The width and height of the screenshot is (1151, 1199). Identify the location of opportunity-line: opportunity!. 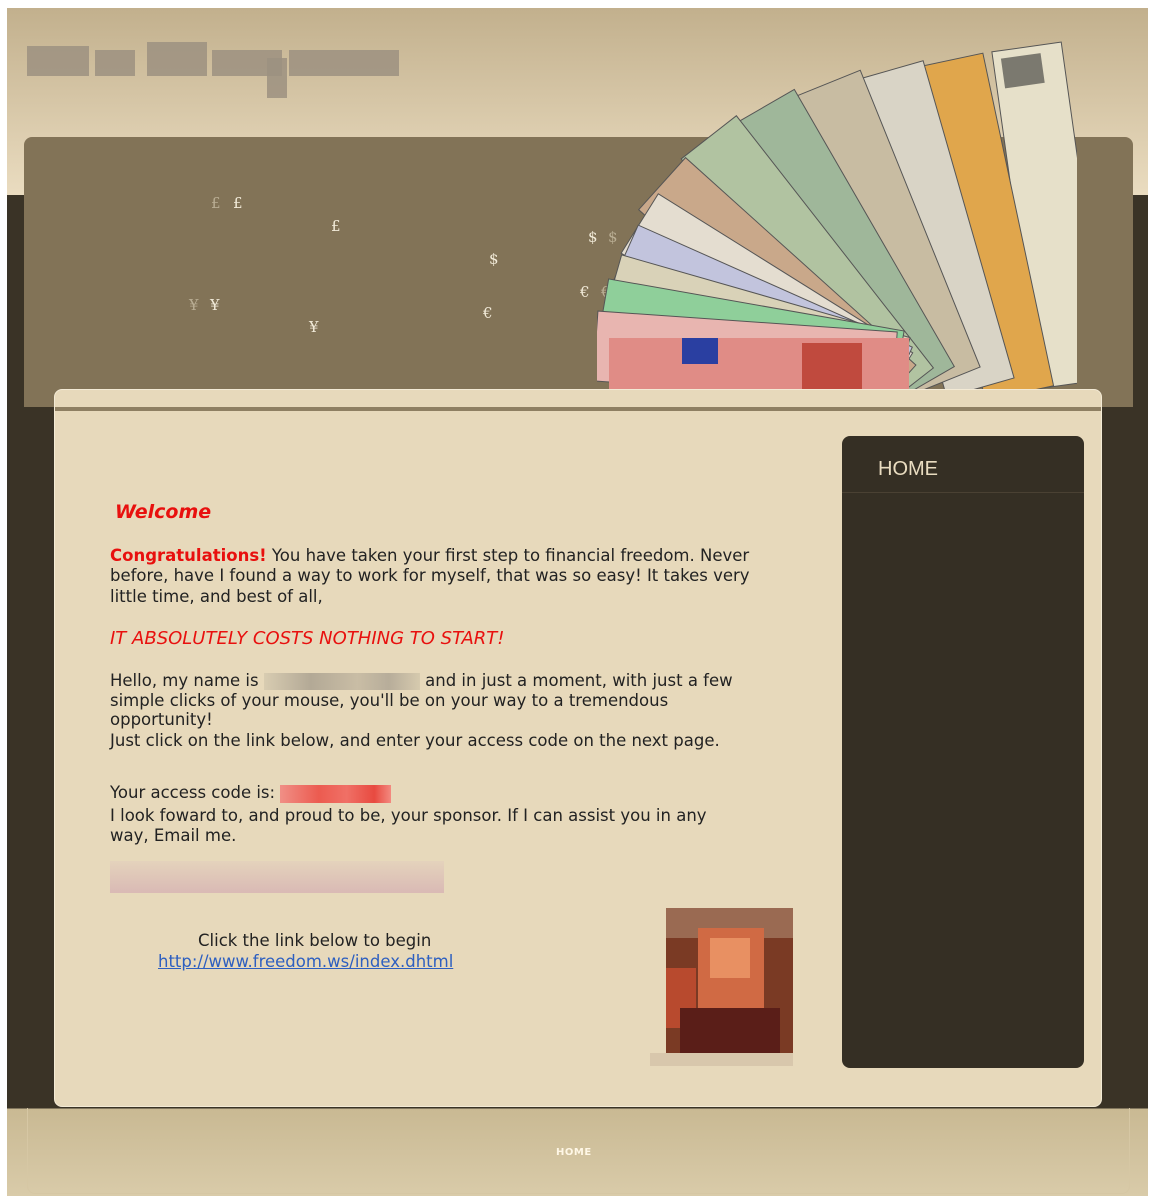
(161, 719).